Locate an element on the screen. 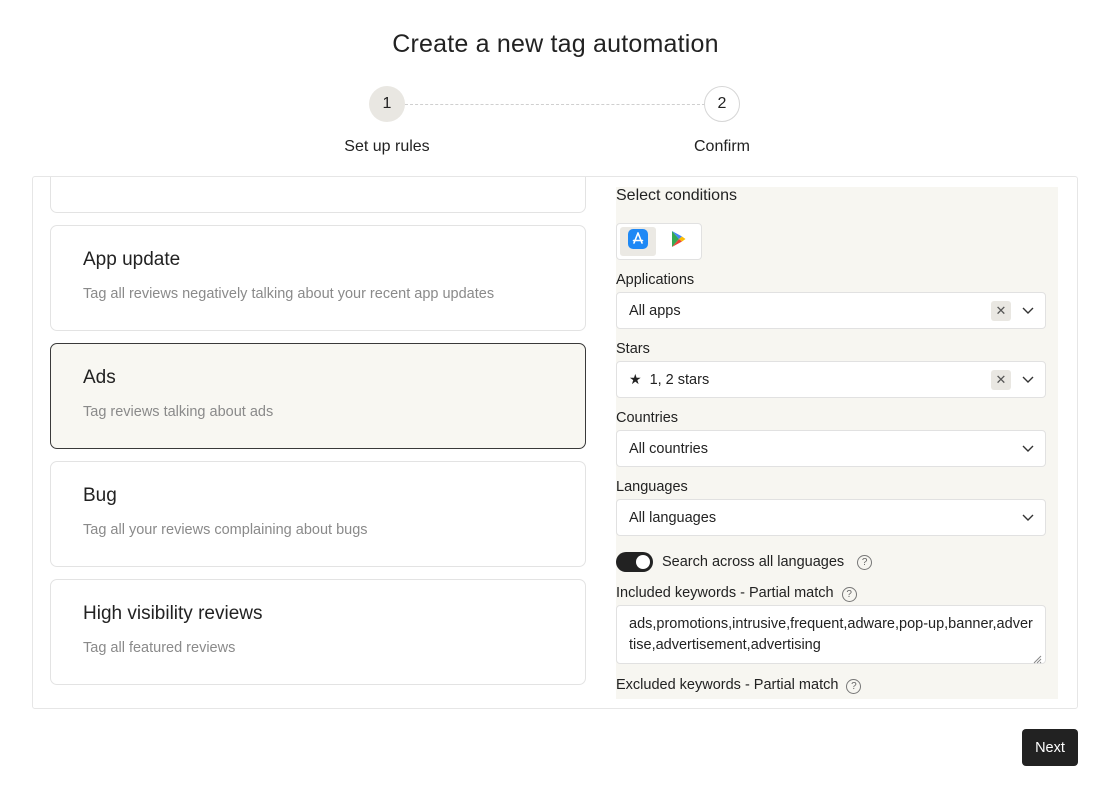 The height and width of the screenshot is (800, 1111). countries-value: All countries is located at coordinates (668, 448).